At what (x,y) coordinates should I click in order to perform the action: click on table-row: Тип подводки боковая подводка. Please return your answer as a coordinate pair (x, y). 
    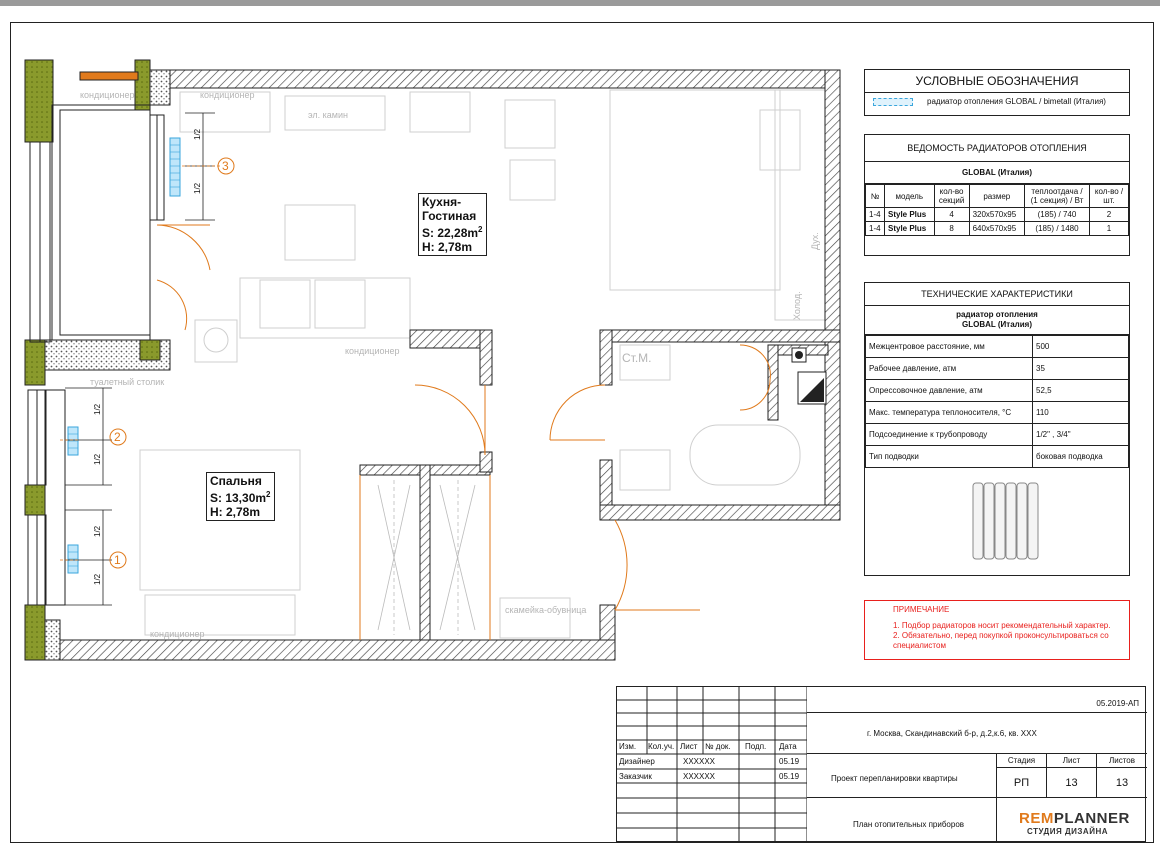
    Looking at the image, I should click on (997, 456).